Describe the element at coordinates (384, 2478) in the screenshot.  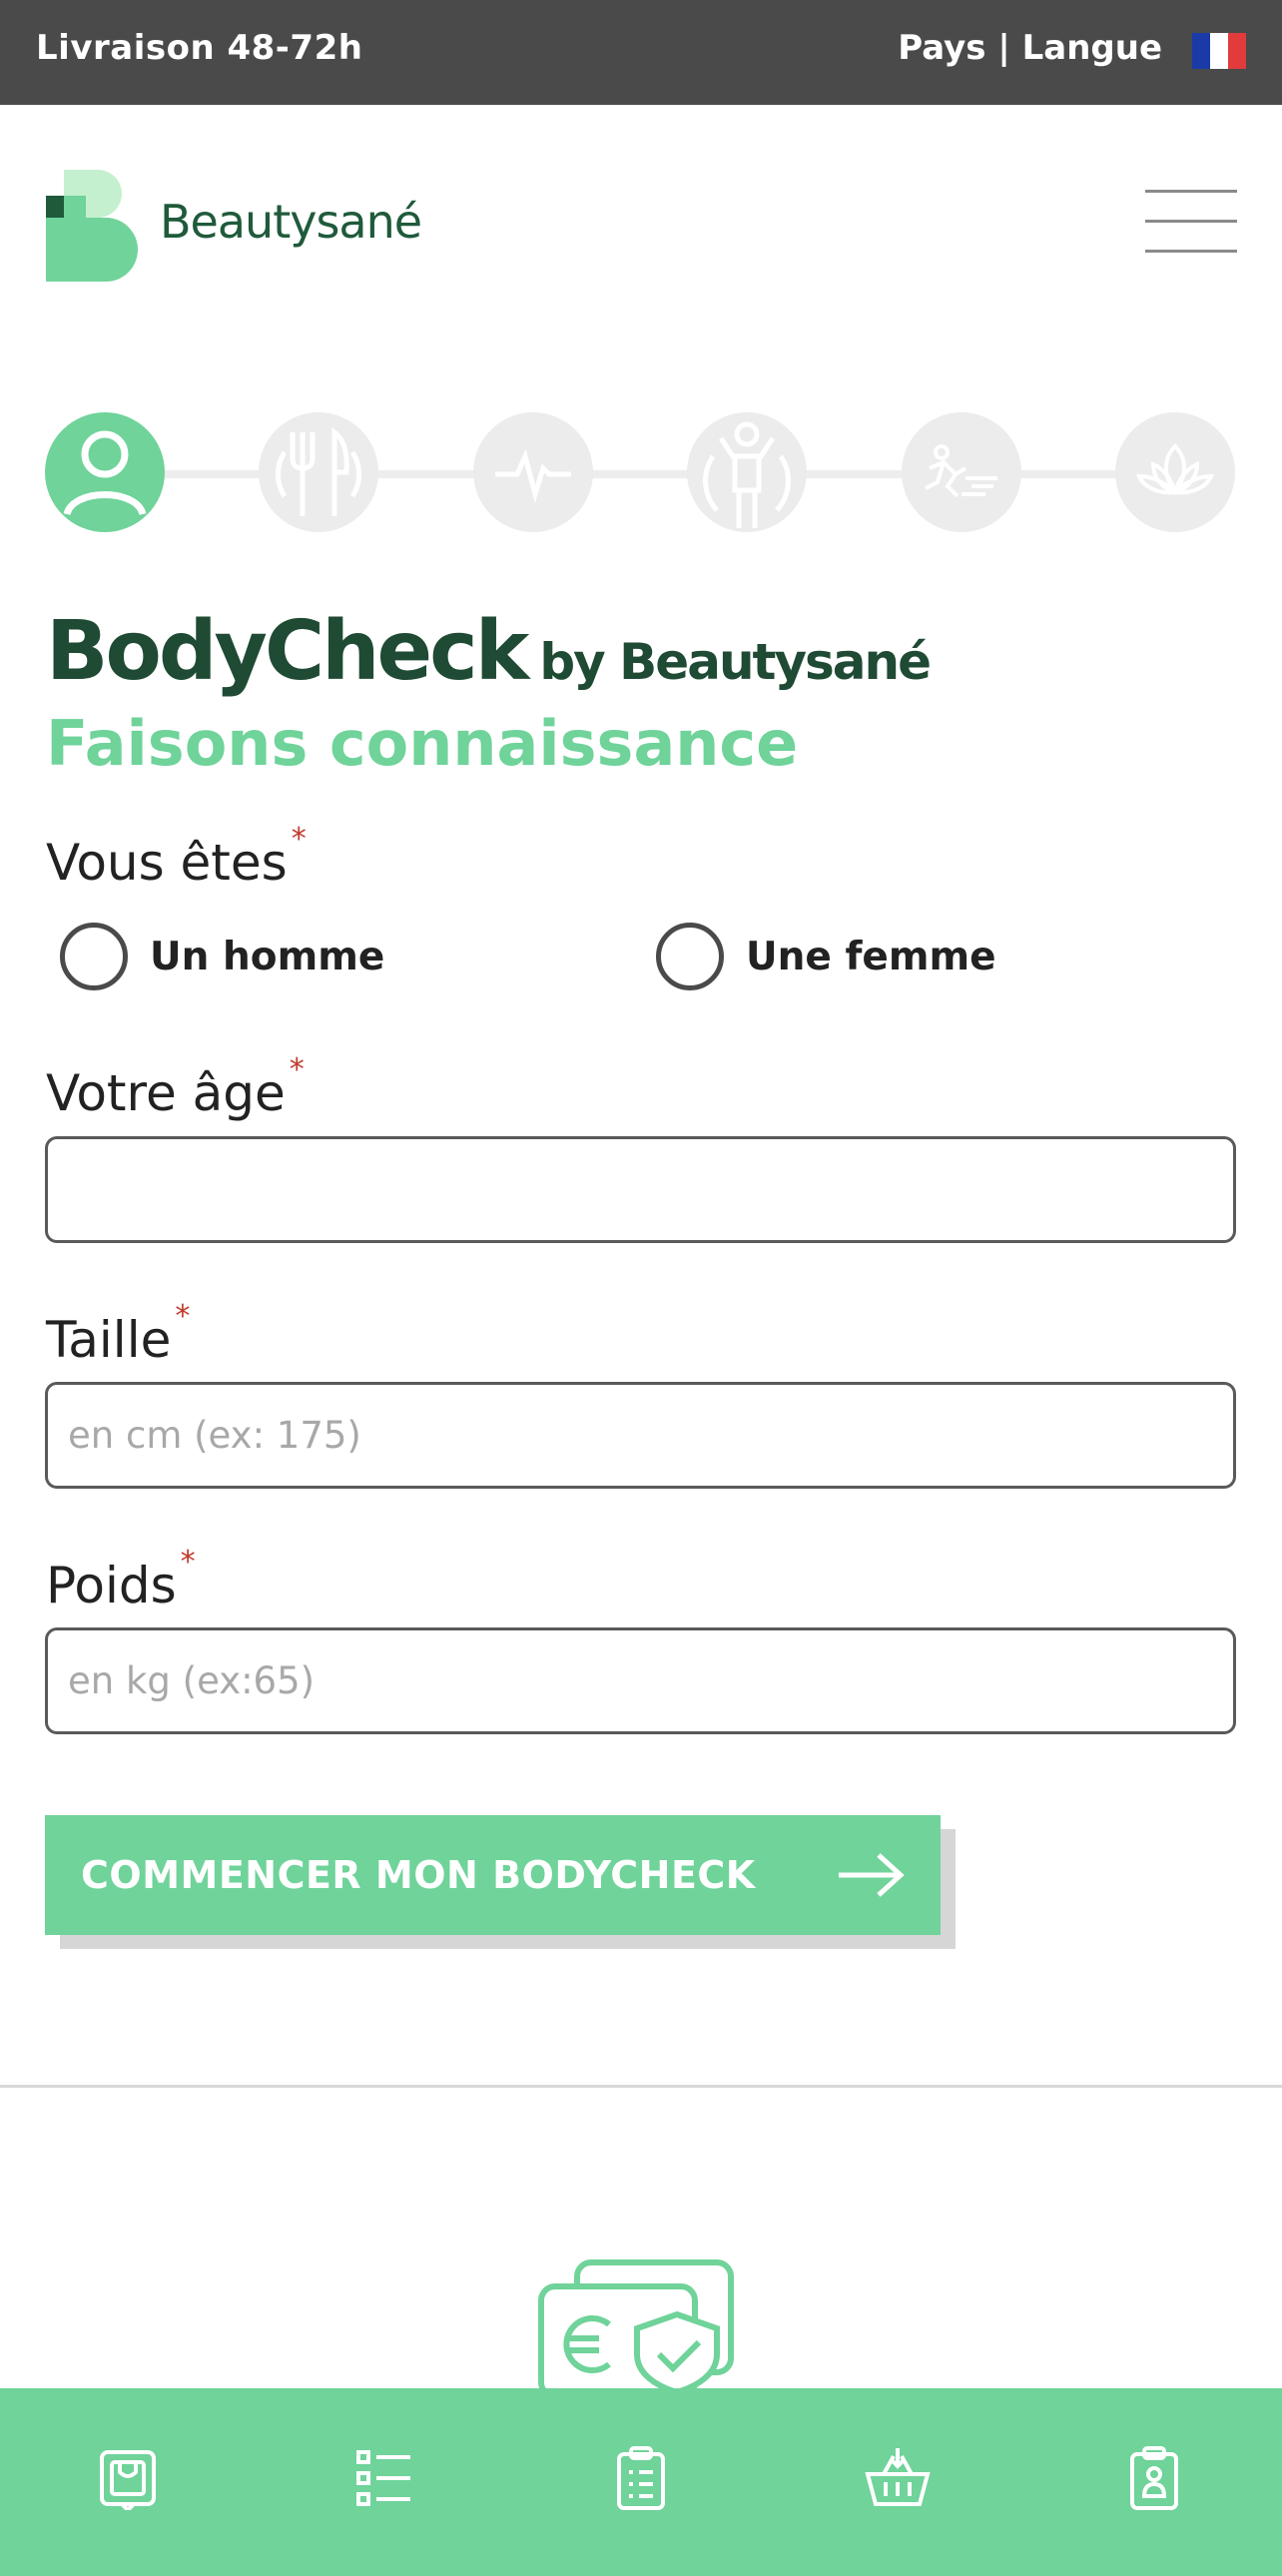
I see `list-icon` at that location.